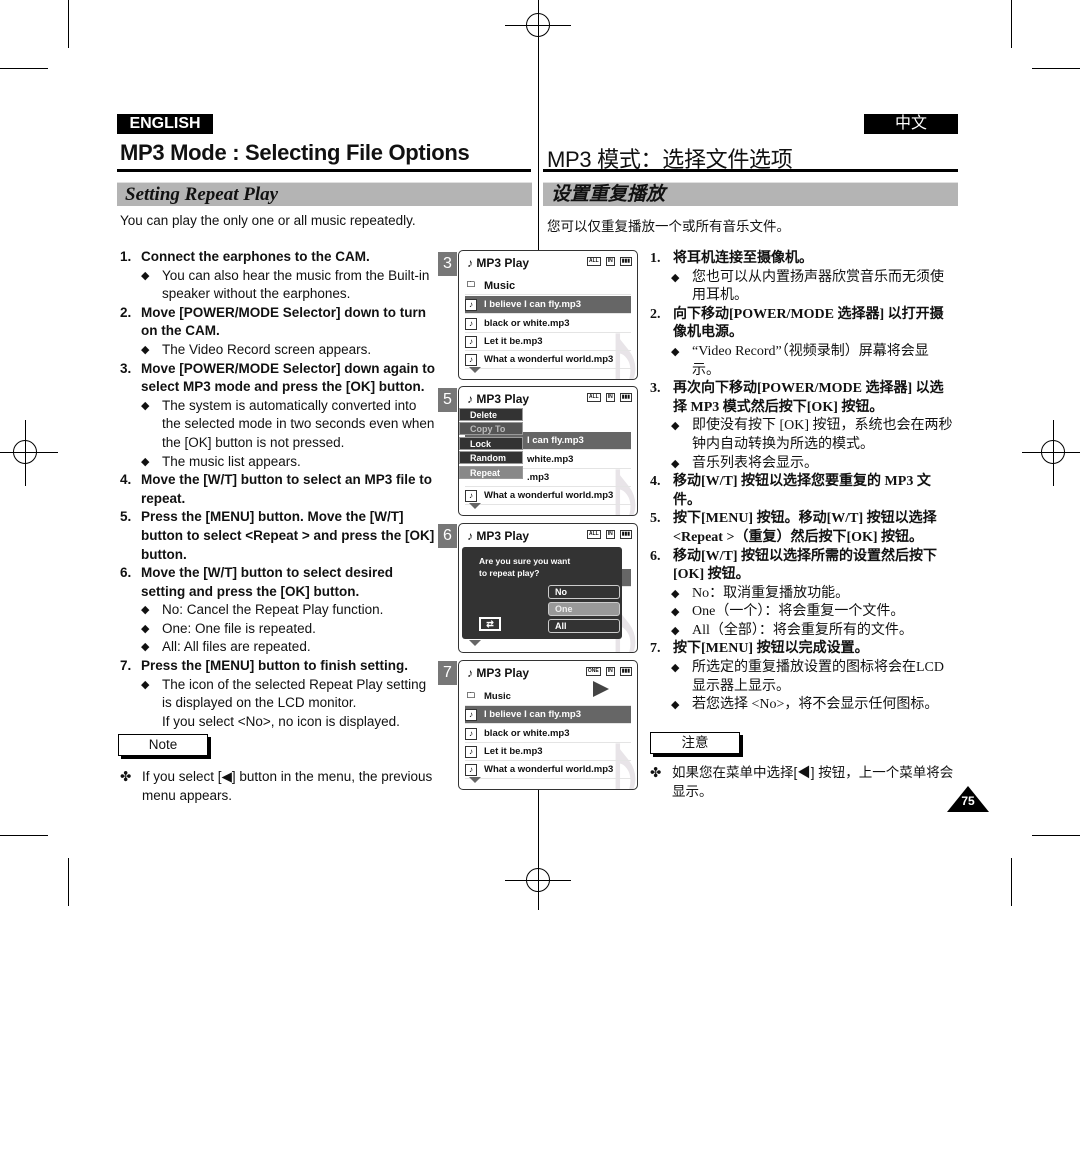  Describe the element at coordinates (491, 472) in the screenshot. I see `menu-item-repeat: Repeat` at that location.